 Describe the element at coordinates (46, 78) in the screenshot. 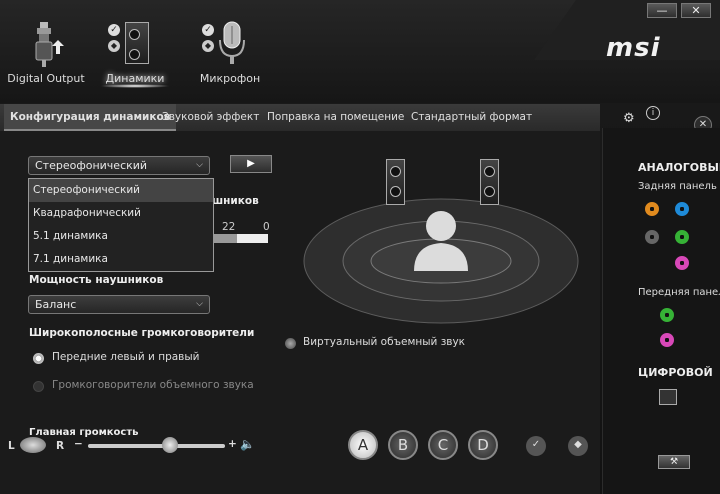

I see `device-tab-label: Digital Output` at that location.